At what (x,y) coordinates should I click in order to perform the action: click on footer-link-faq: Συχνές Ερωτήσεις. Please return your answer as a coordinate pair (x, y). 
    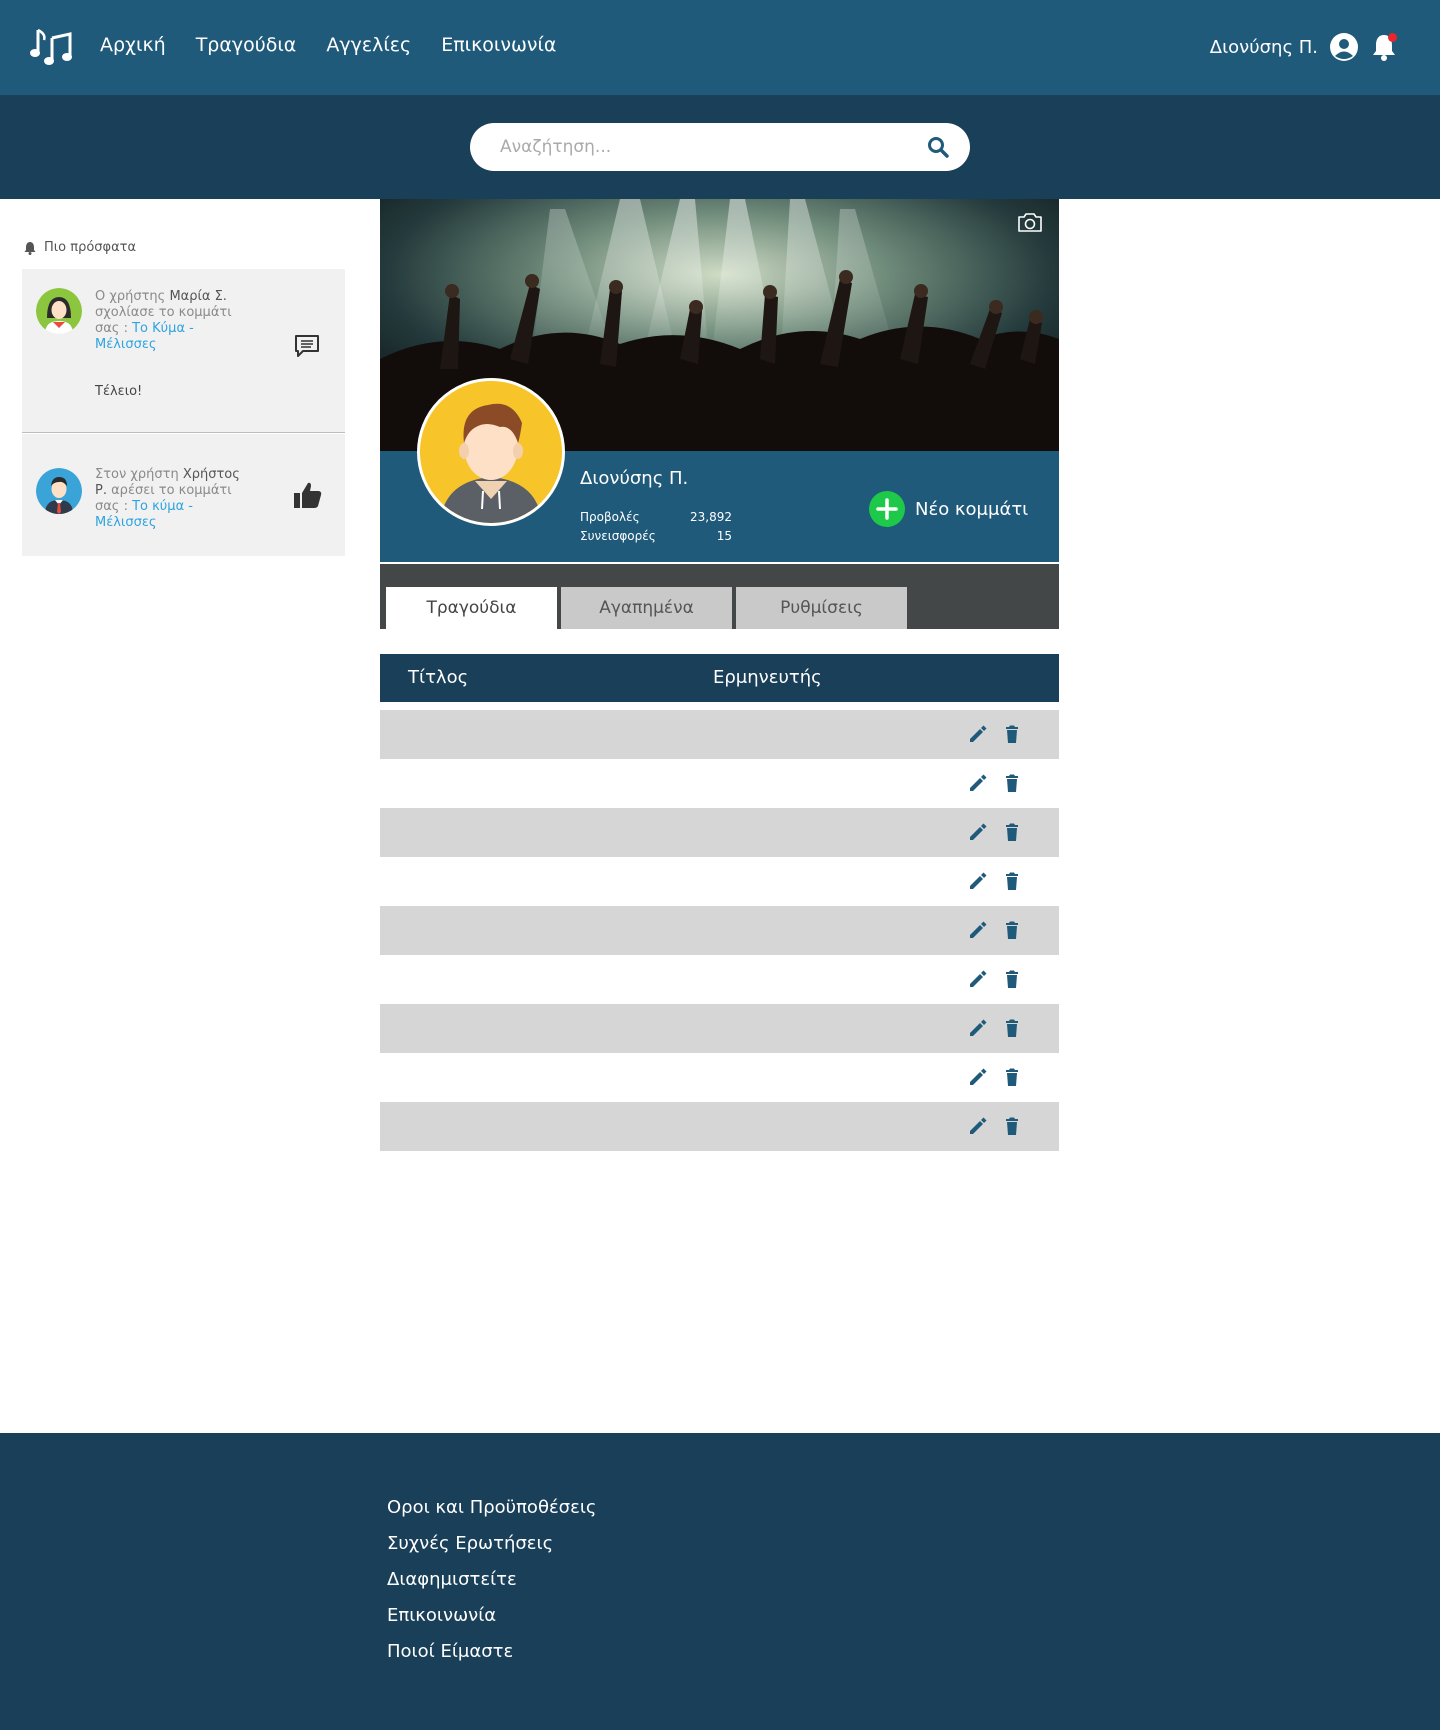
    Looking at the image, I should click on (491, 1544).